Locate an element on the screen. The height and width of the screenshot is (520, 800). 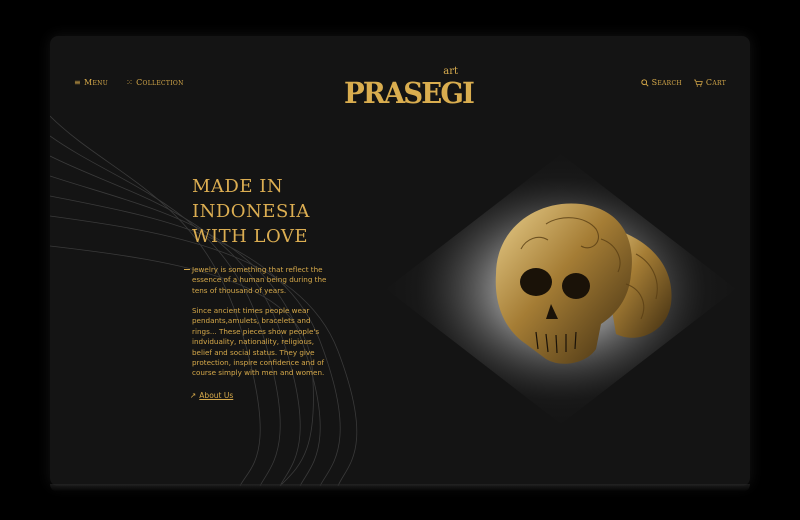
about-us-label: About Us is located at coordinates (216, 395).